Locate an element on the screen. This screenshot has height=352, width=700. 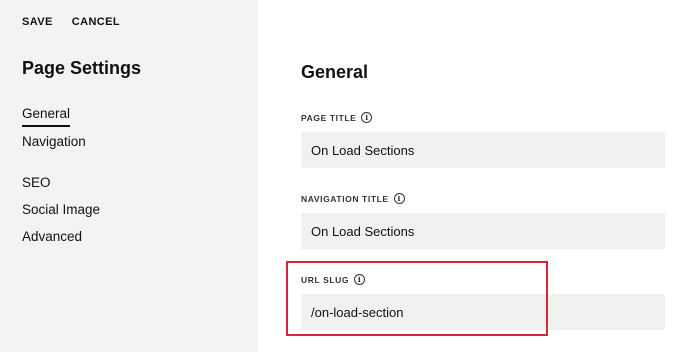
page-title-input is located at coordinates (483, 150).